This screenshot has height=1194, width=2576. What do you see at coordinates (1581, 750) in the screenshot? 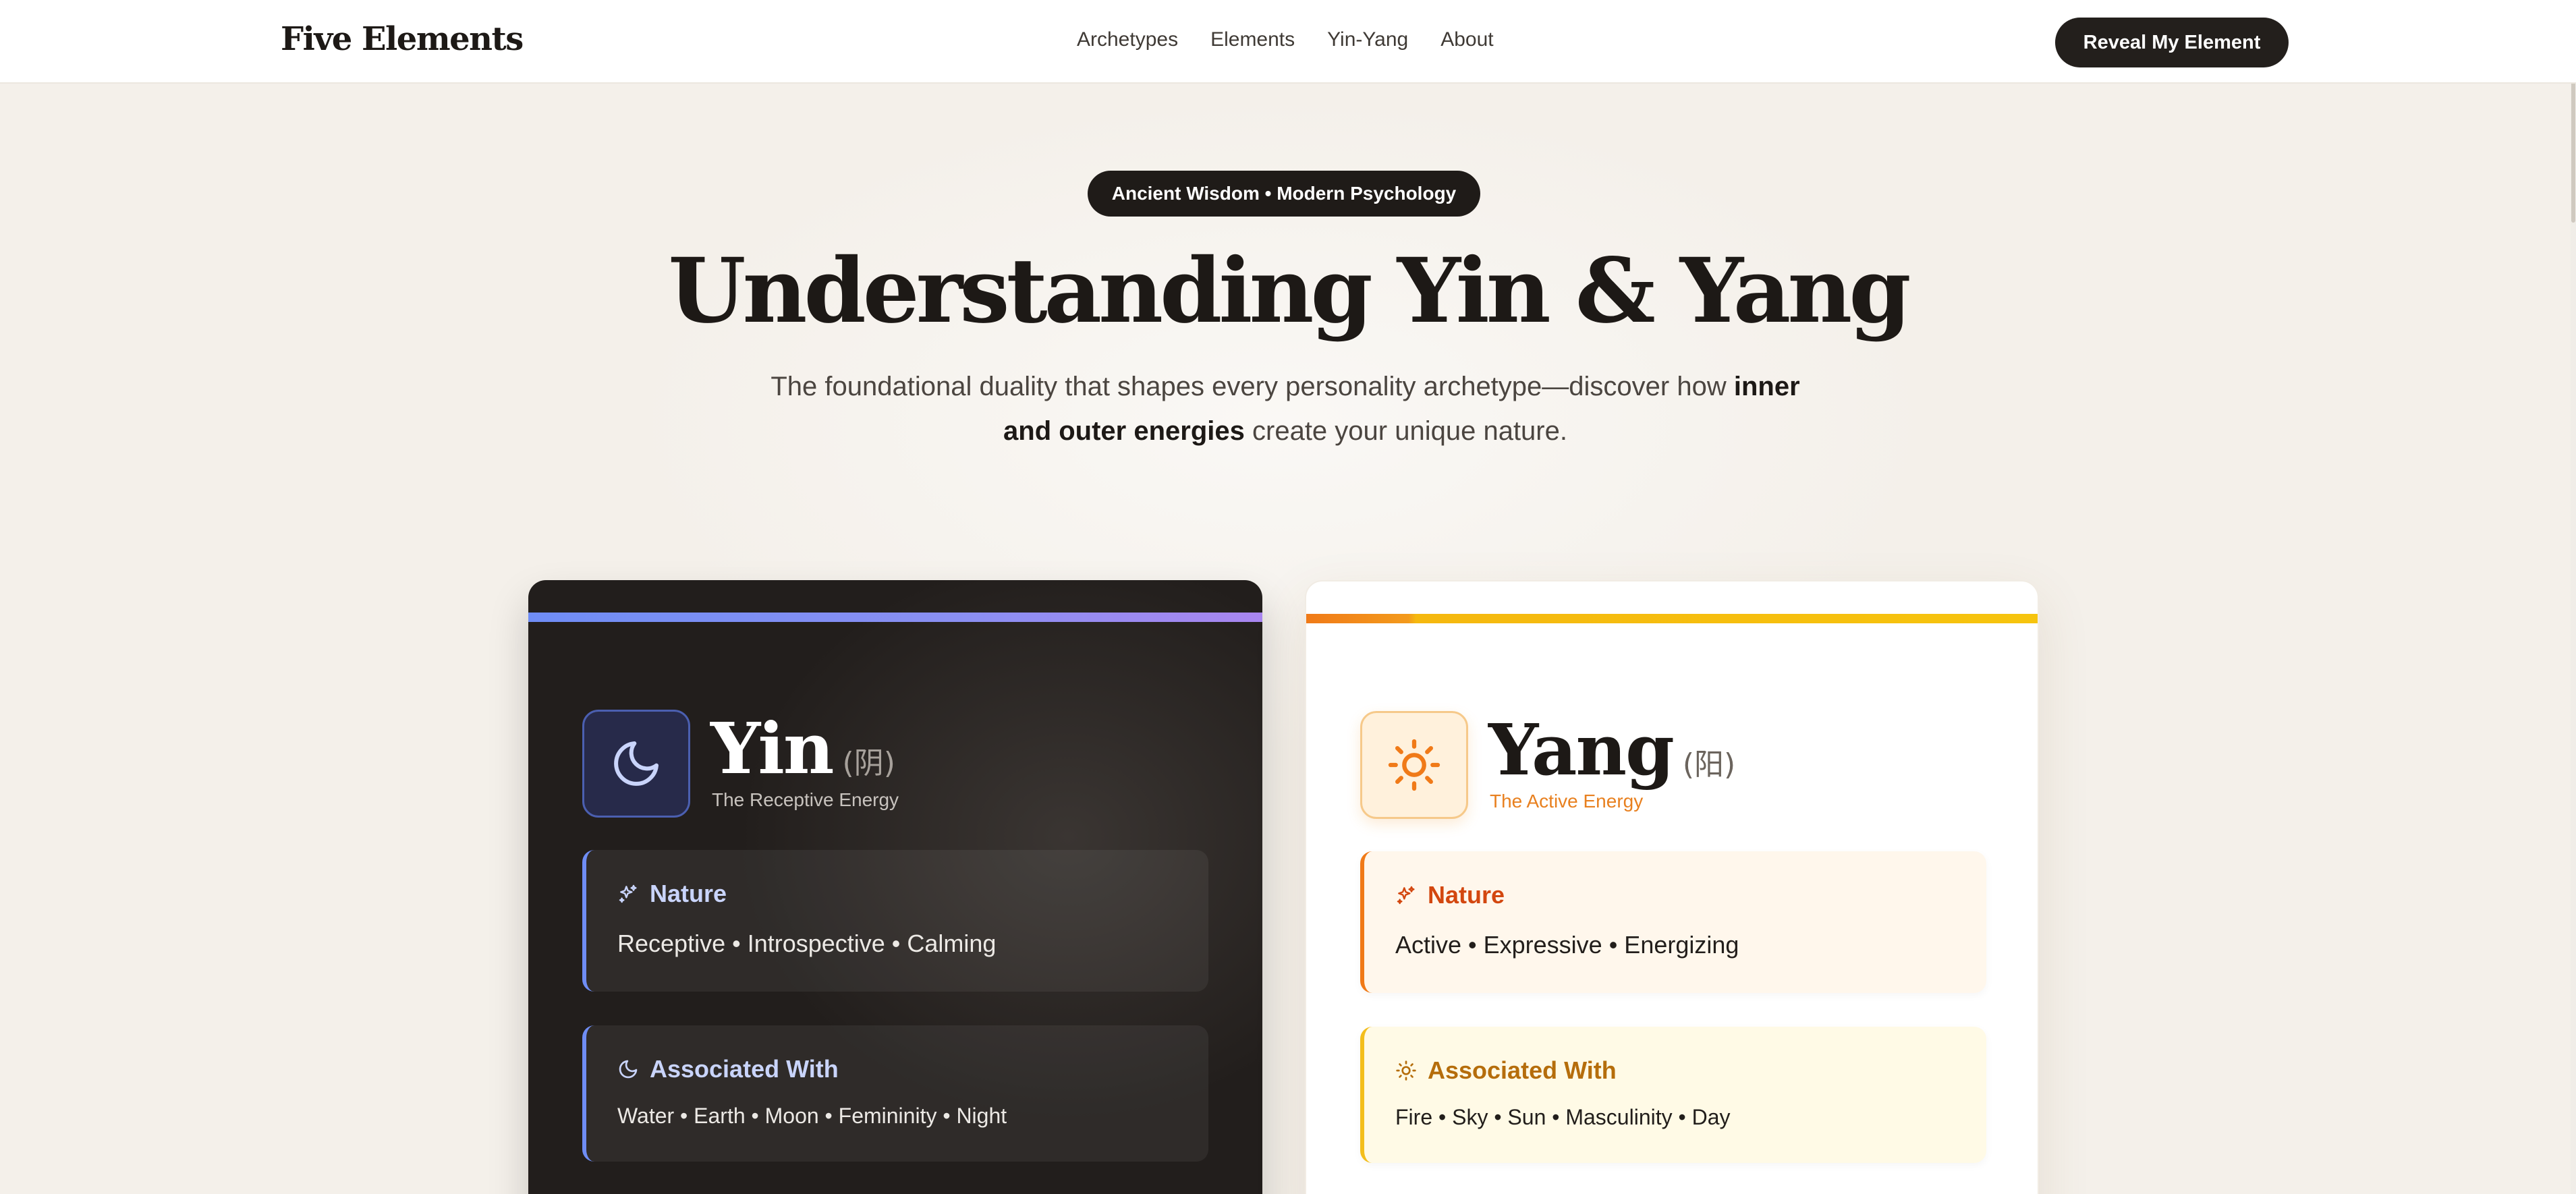
I see `yang-name: Yang` at bounding box center [1581, 750].